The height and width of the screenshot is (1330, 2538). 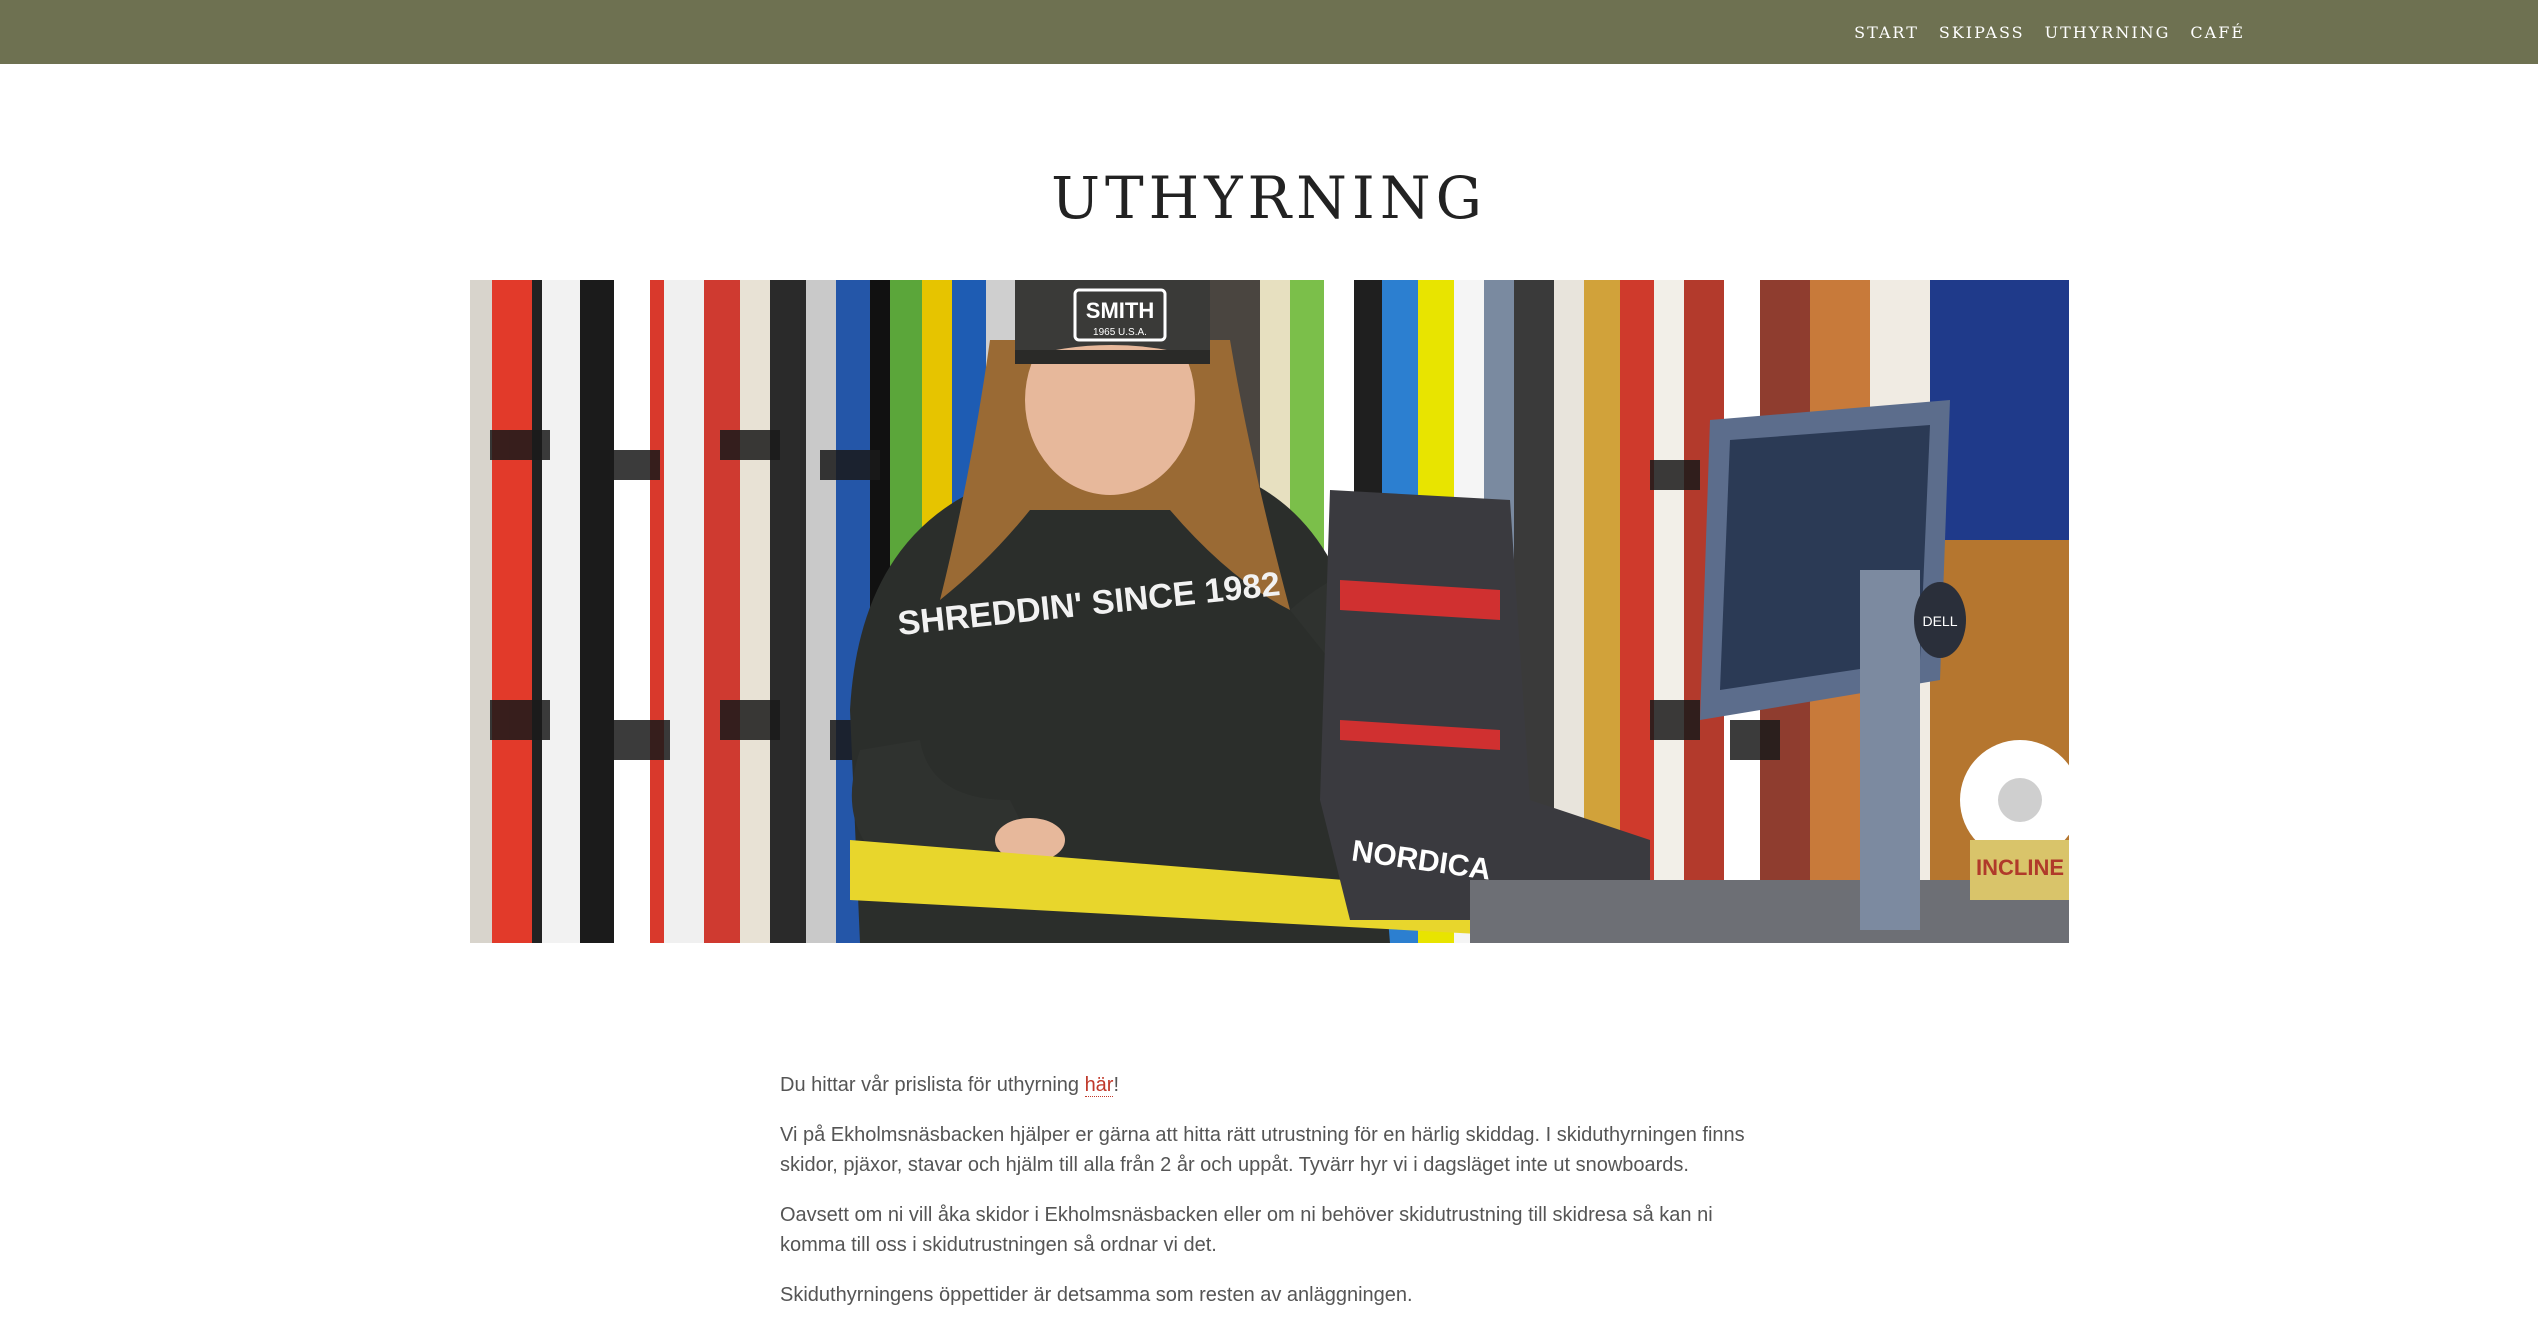 I want to click on cap-logo-text: SMITH, so click(x=1120, y=310).